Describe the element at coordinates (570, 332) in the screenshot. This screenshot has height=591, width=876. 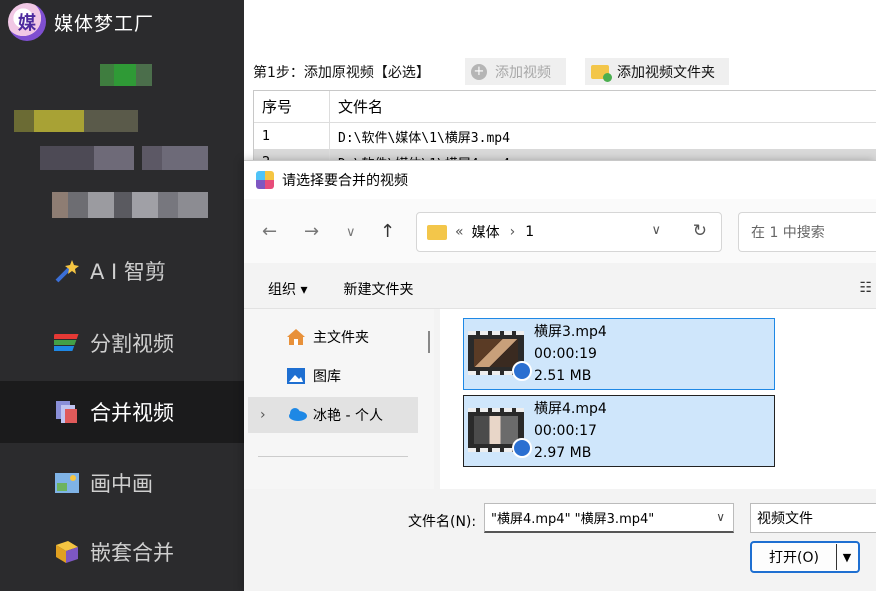
I see `file-name: 横屏3.mp4` at that location.